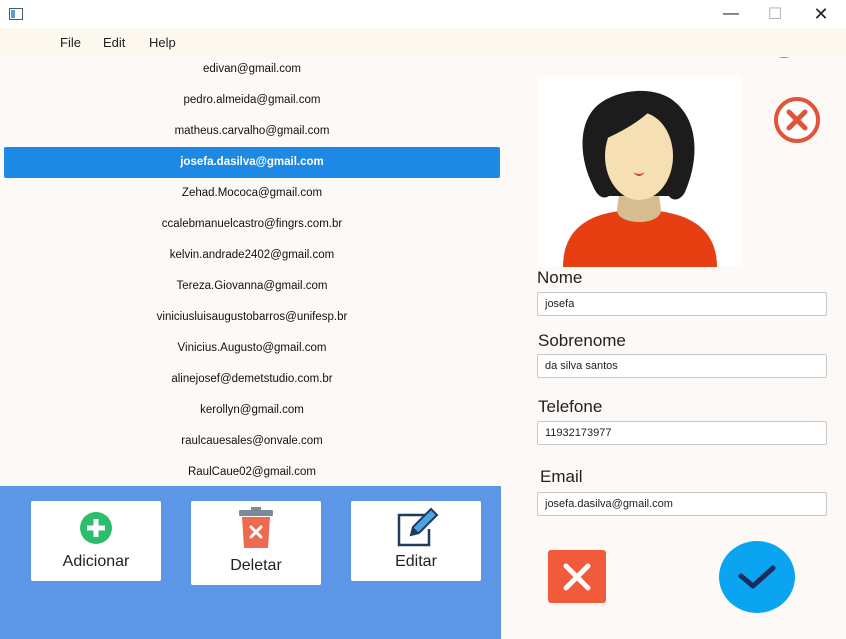 The width and height of the screenshot is (846, 639). Describe the element at coordinates (560, 277) in the screenshot. I see `nome-label: Nome` at that location.